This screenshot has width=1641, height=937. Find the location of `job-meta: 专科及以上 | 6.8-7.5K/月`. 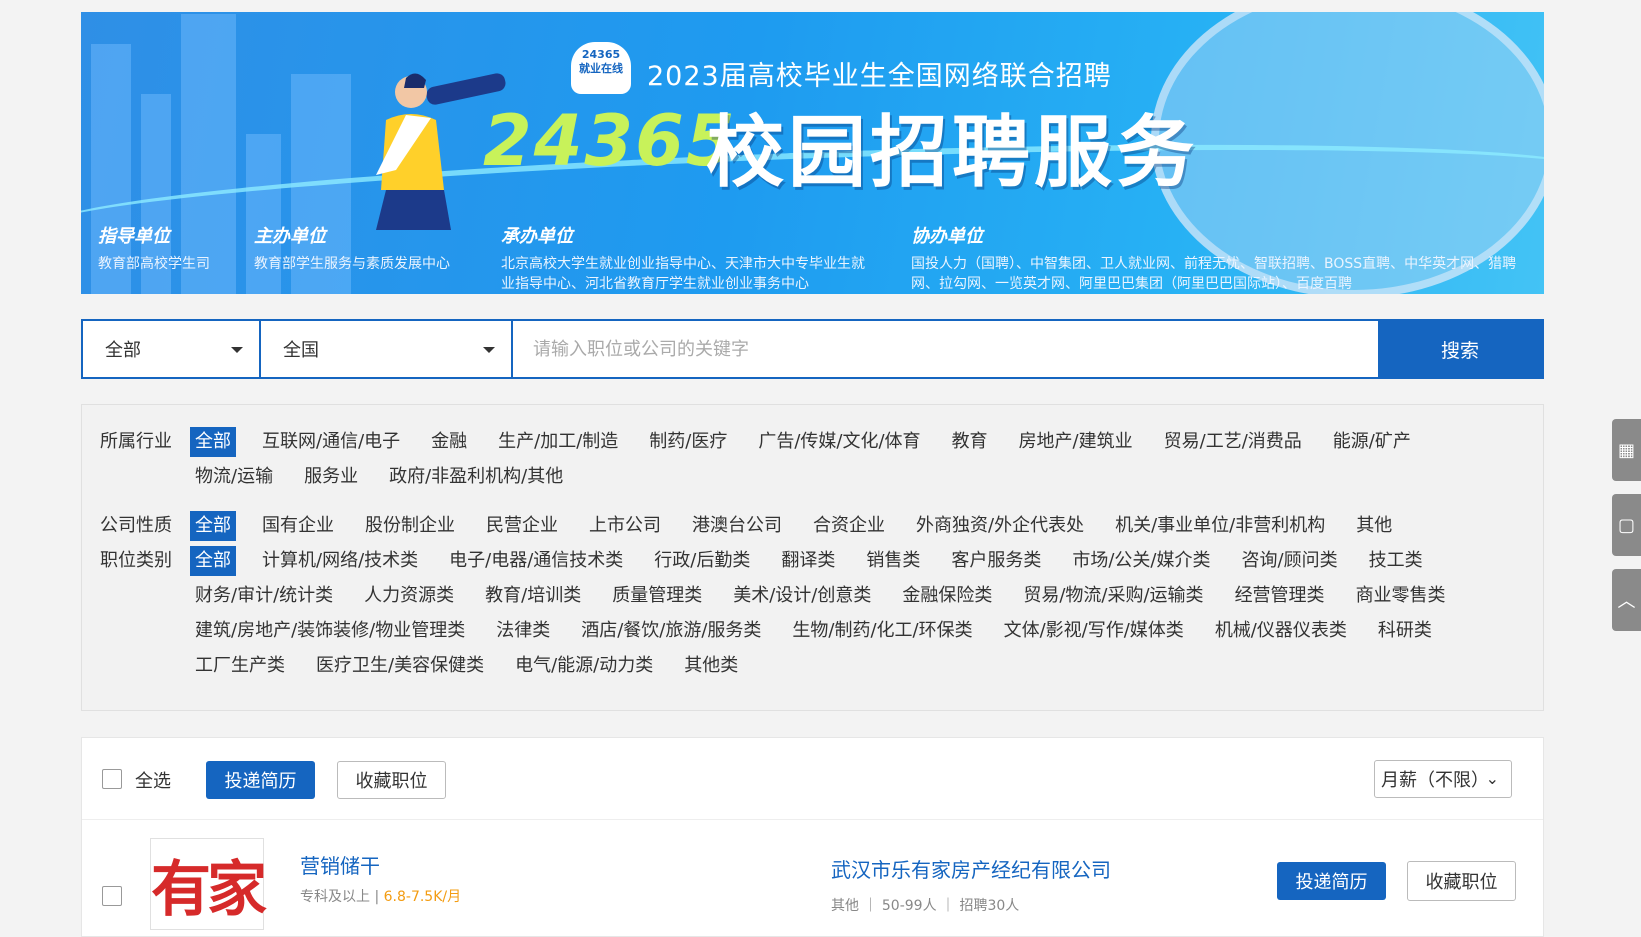

job-meta: 专科及以上 | 6.8-7.5K/月 is located at coordinates (380, 896).